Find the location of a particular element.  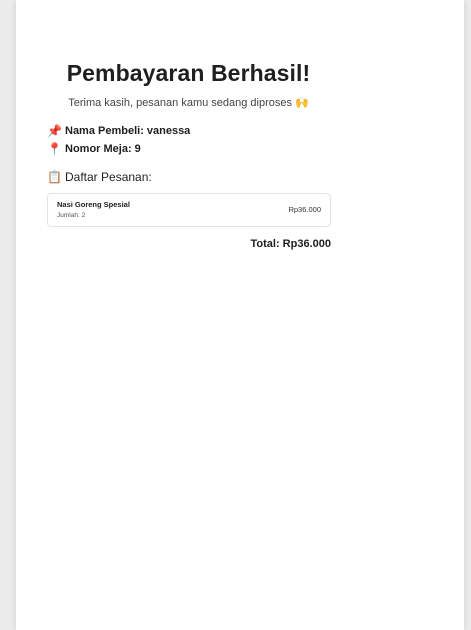

location-pin-icon: 📍 is located at coordinates (54, 149).